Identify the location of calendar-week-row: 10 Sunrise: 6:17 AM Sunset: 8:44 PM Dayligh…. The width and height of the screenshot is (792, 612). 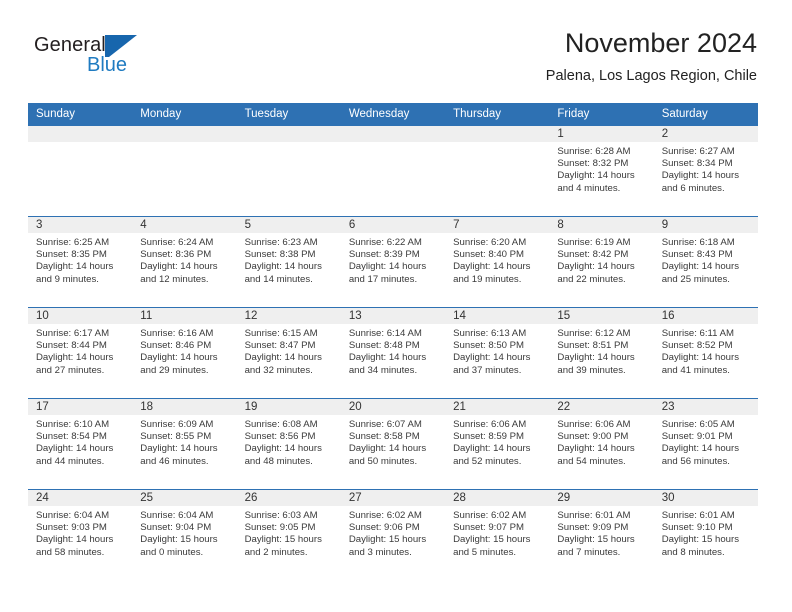
(393, 353).